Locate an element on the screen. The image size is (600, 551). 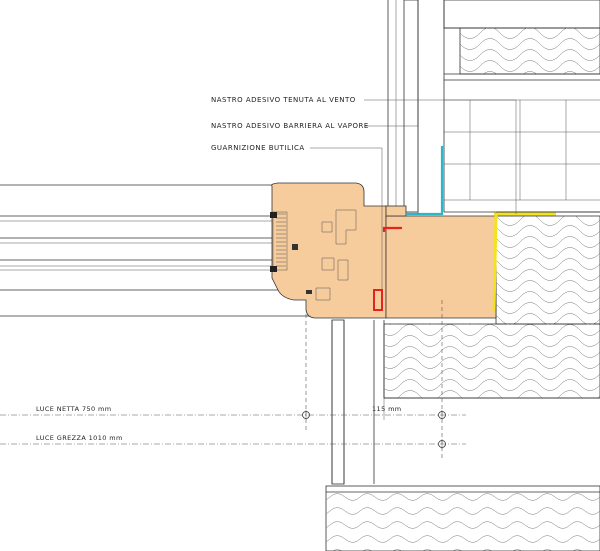
wind-tape is located at coordinates (425, 181).